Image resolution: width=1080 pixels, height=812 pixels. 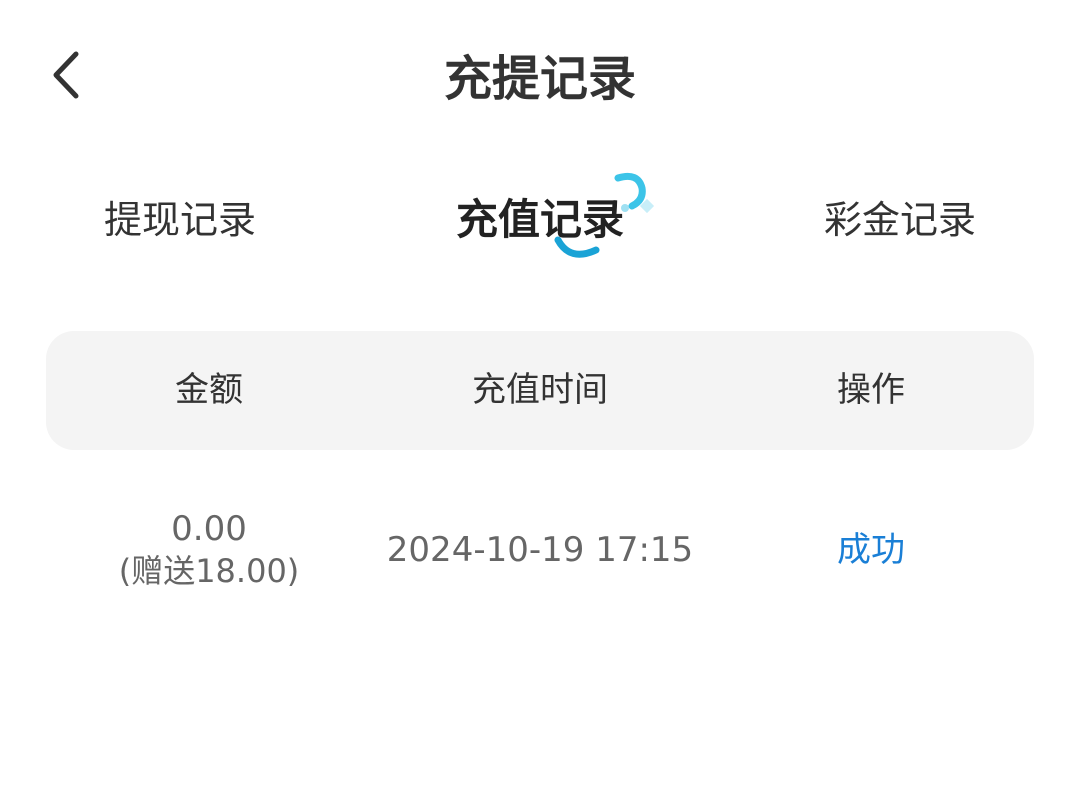 I want to click on time-cell: 2024-10-19 17:15, so click(x=540, y=550).